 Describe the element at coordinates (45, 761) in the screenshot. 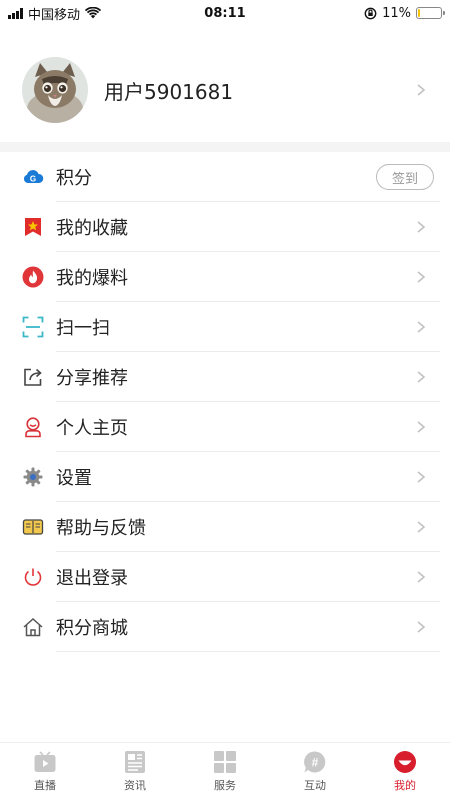

I see `tv-icon` at that location.